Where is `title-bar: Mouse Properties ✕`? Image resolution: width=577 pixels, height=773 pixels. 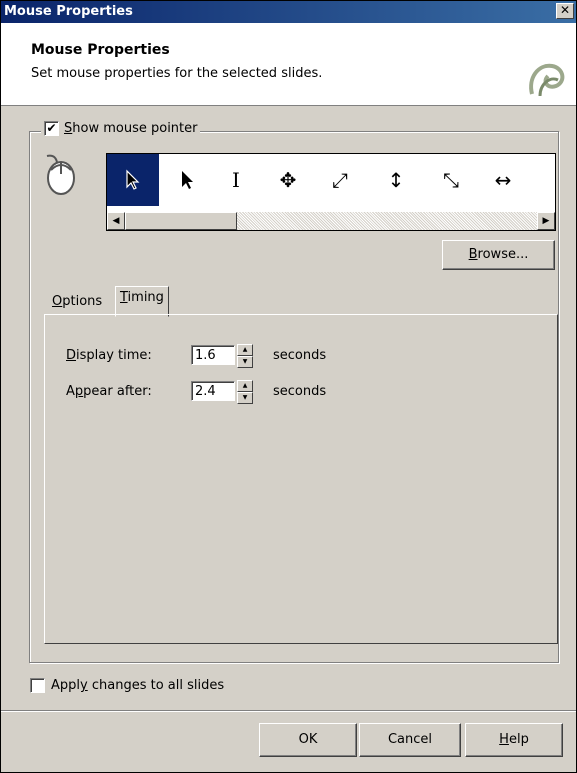
title-bar: Mouse Properties ✕ is located at coordinates (288, 12).